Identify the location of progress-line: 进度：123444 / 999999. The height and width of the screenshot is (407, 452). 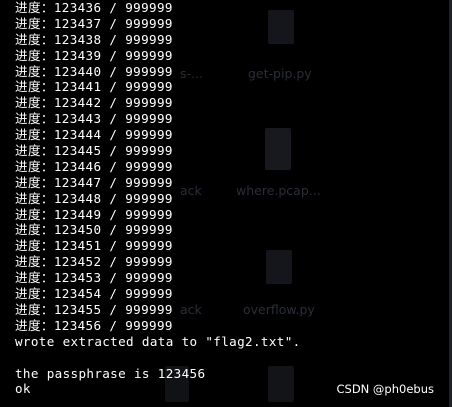
(94, 135).